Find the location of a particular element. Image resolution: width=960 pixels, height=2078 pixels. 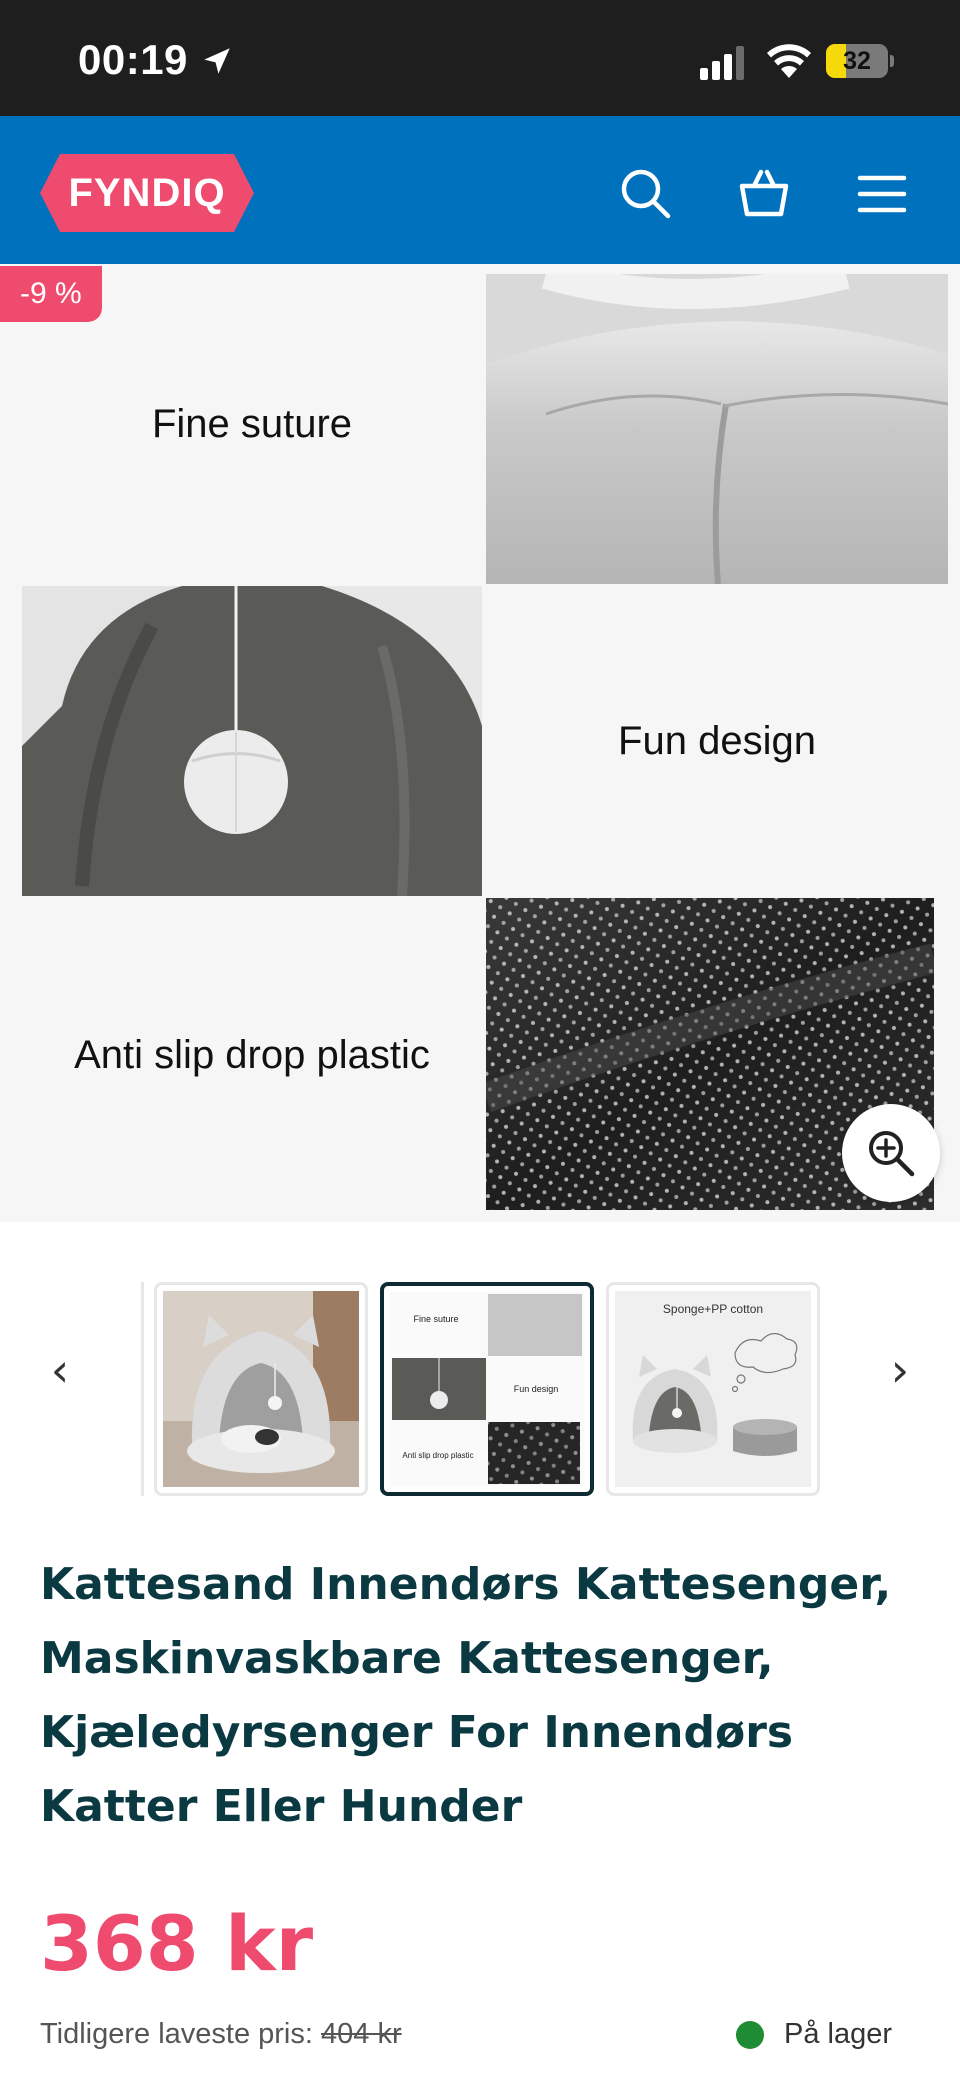

logo-text: FYNDIQ is located at coordinates (147, 193).